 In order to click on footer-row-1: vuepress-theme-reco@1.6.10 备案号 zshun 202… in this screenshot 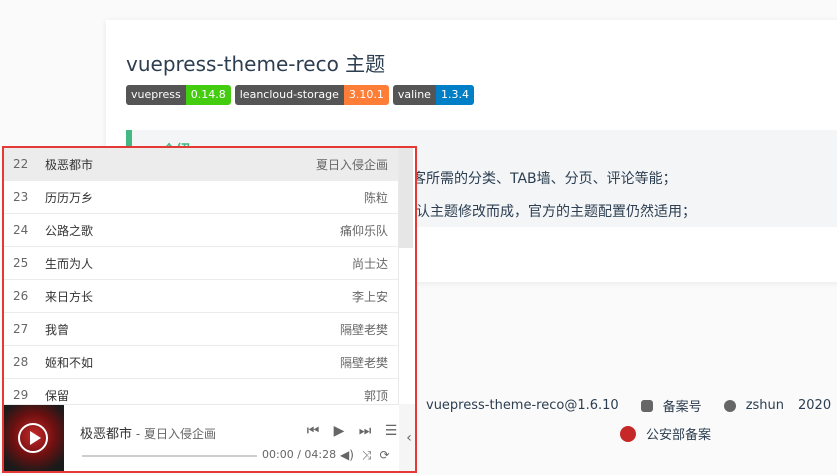, I will do `click(617, 405)`.